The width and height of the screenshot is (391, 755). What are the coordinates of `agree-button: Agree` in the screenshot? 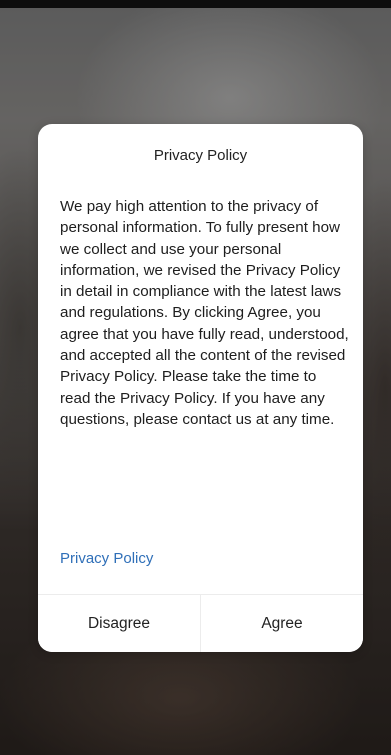 It's located at (282, 623).